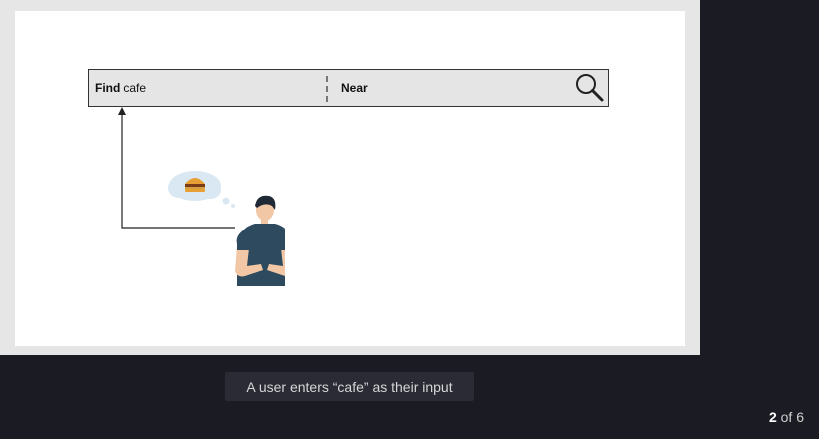 The width and height of the screenshot is (819, 439). What do you see at coordinates (772, 417) in the screenshot?
I see `pager-current: 2` at bounding box center [772, 417].